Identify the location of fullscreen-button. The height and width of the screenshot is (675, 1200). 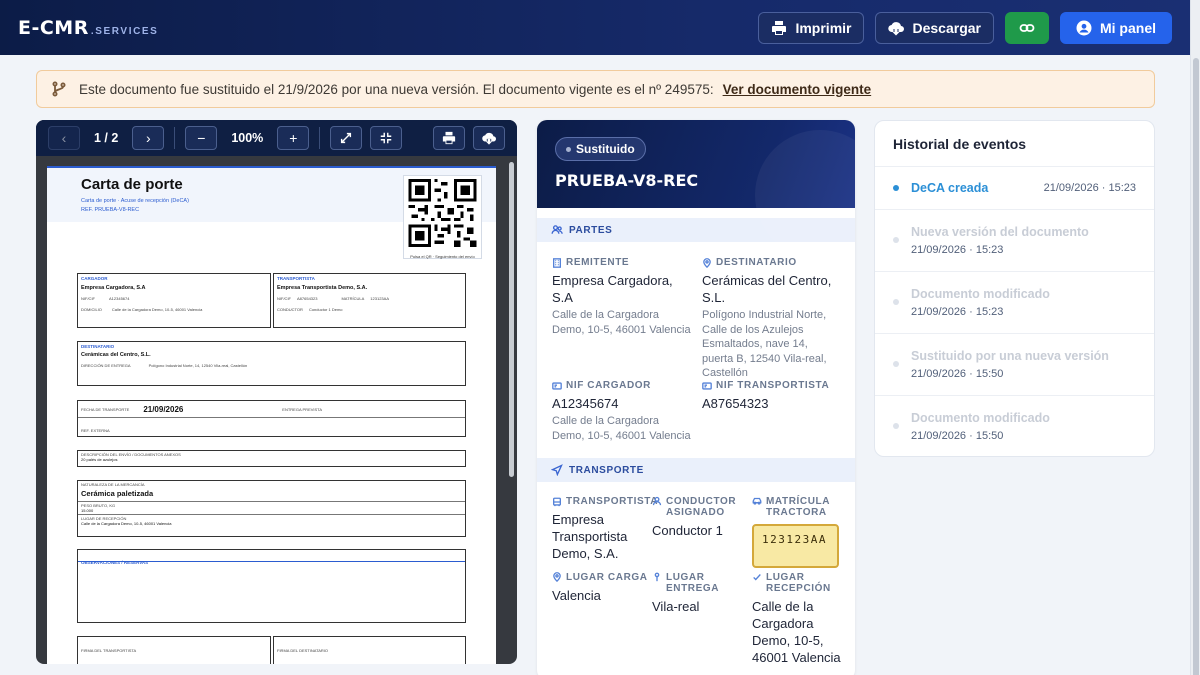
(346, 138).